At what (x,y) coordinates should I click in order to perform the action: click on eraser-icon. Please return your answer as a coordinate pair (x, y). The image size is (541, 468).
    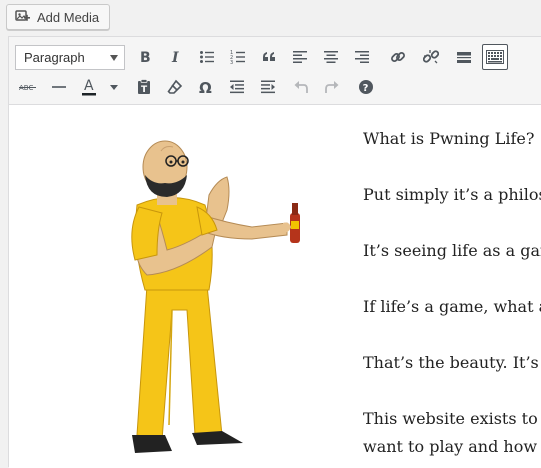
    Looking at the image, I should click on (175, 86).